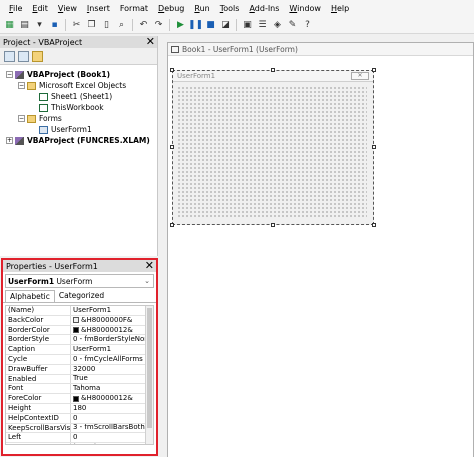 The width and height of the screenshot is (474, 457). Describe the element at coordinates (112, 359) in the screenshot. I see `property-value: 0 - fmCycleAllForms` at that location.